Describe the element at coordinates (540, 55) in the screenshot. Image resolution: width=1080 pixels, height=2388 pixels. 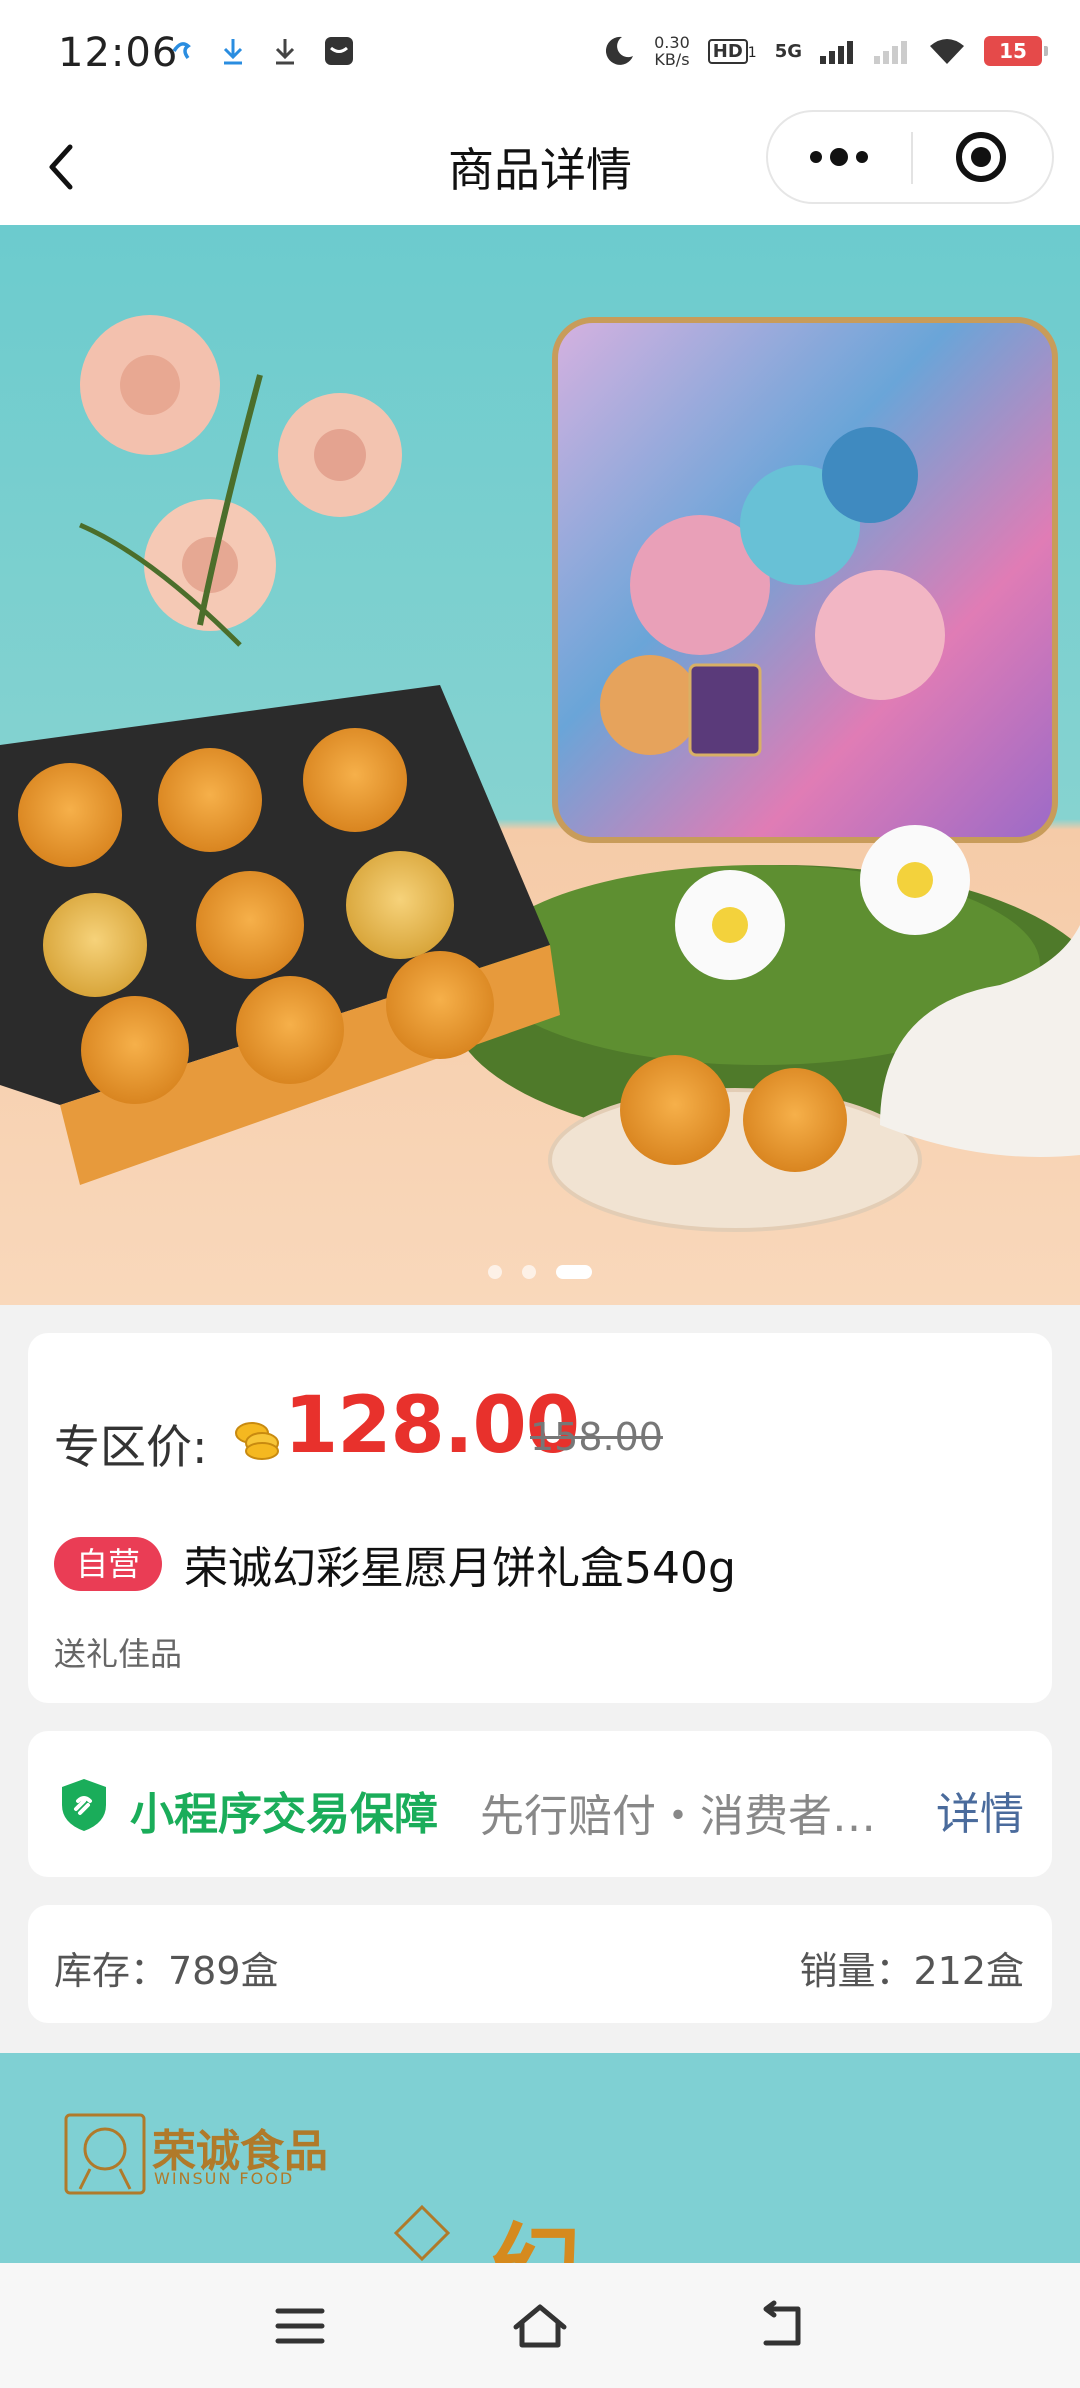
I see `status-bar: 12:06 0.30 KB/s HD 1 5G 15` at that location.